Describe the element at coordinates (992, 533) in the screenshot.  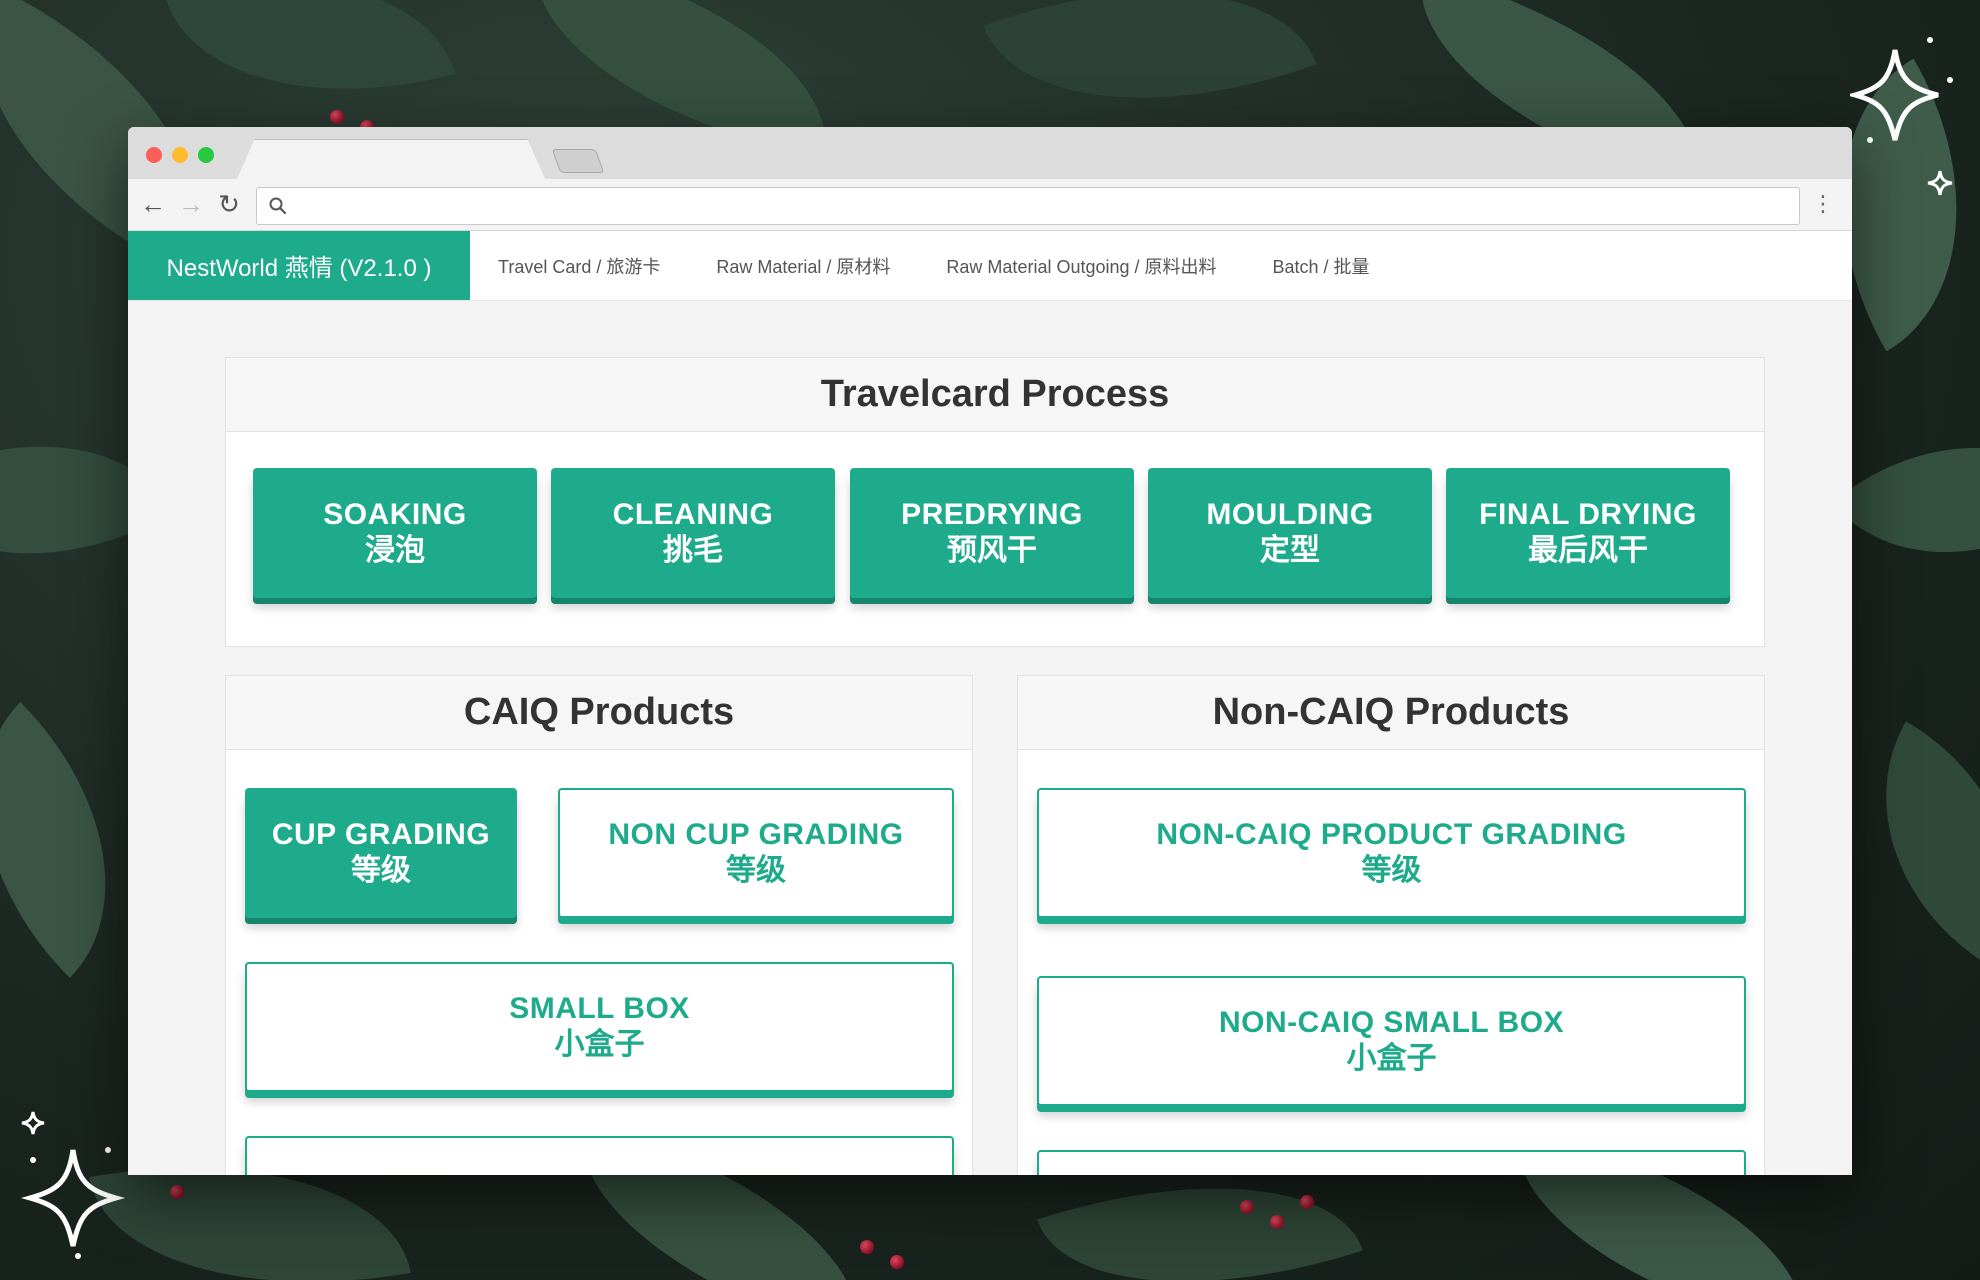
I see `predrying-button: PREDRYING 预风干` at that location.